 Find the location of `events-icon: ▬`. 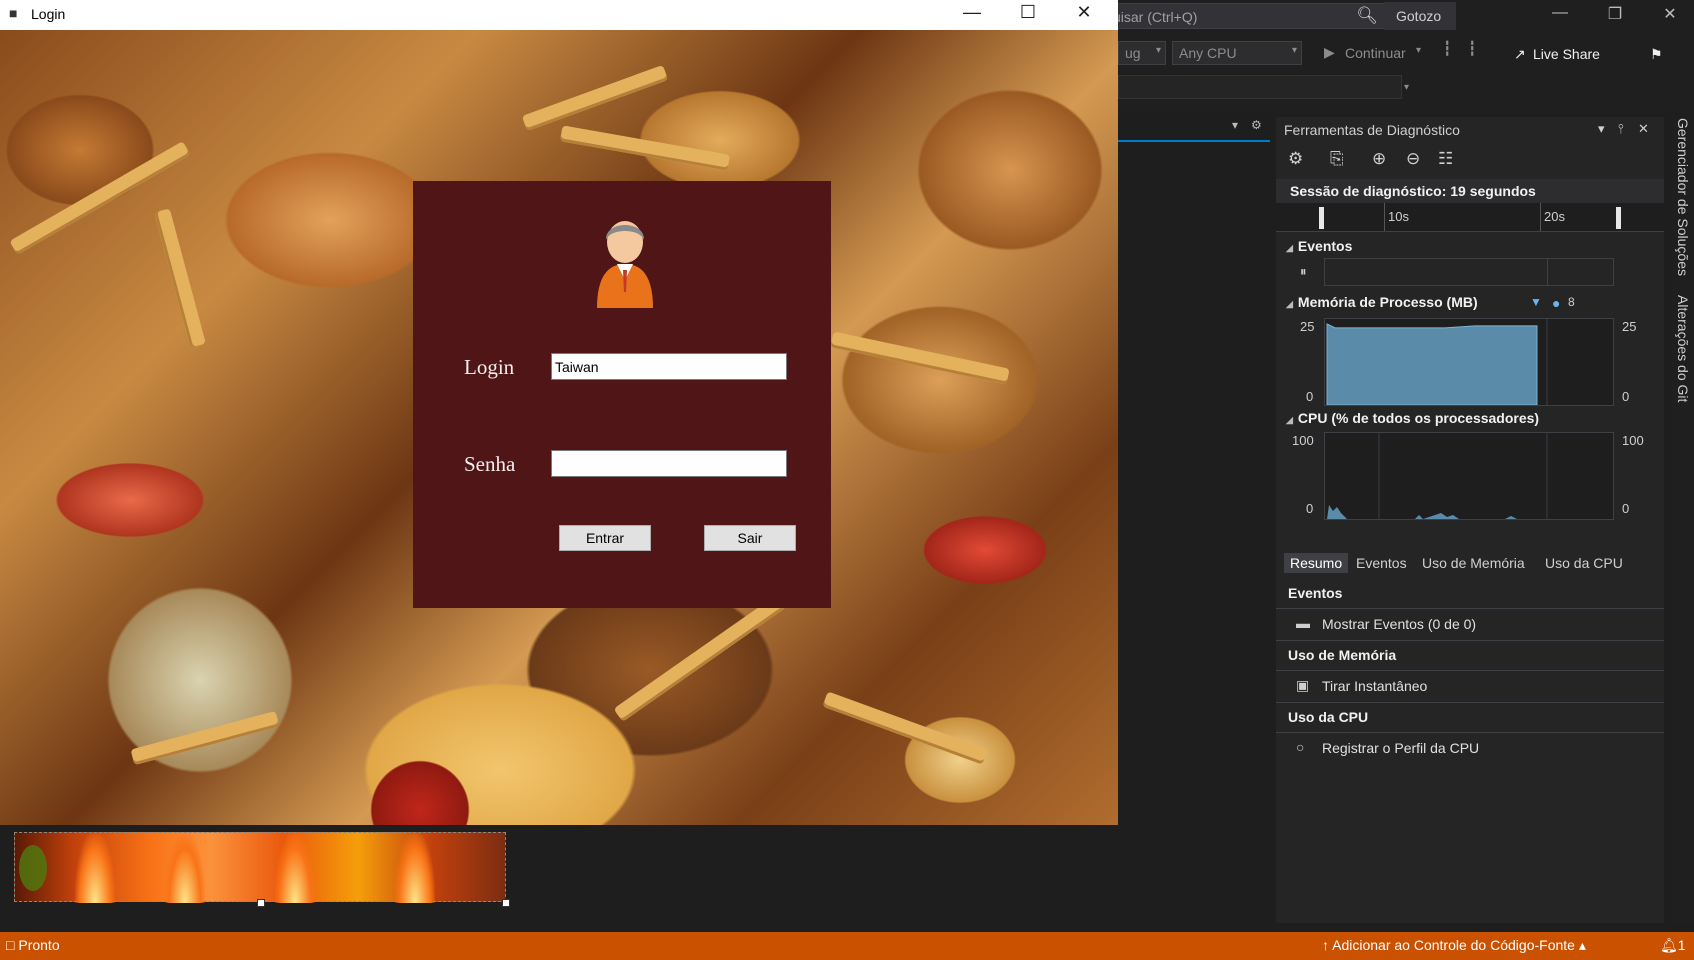

events-icon: ▬ is located at coordinates (1303, 623).